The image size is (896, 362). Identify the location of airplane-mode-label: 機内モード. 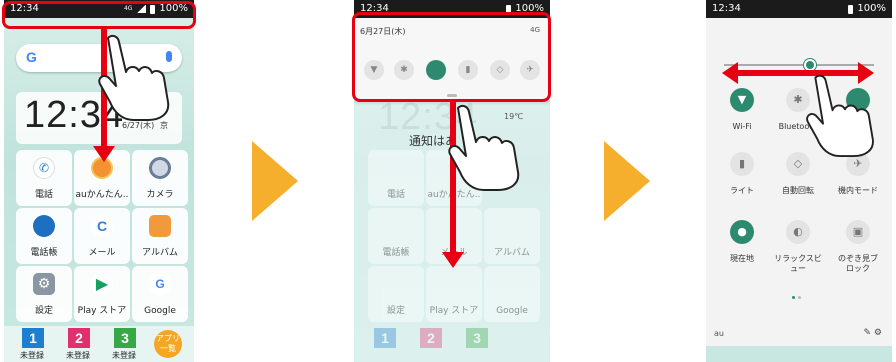
(858, 190).